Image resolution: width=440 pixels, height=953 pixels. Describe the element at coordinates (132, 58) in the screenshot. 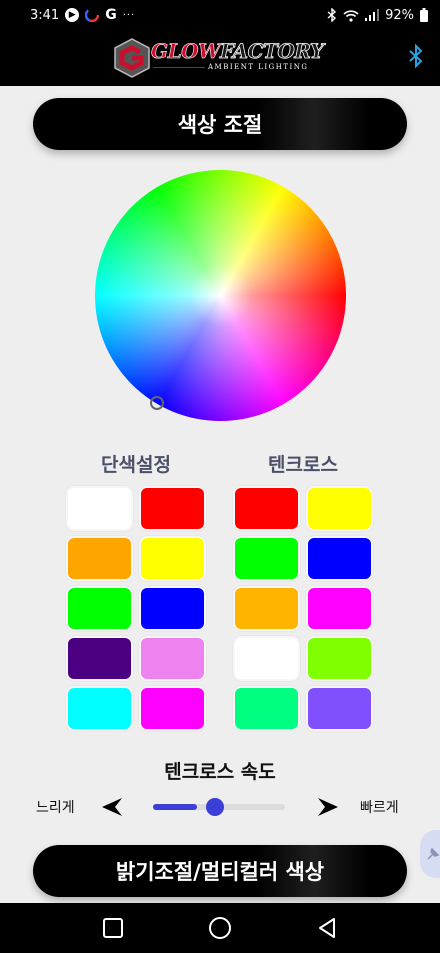

I see `logo-mark-icon` at that location.